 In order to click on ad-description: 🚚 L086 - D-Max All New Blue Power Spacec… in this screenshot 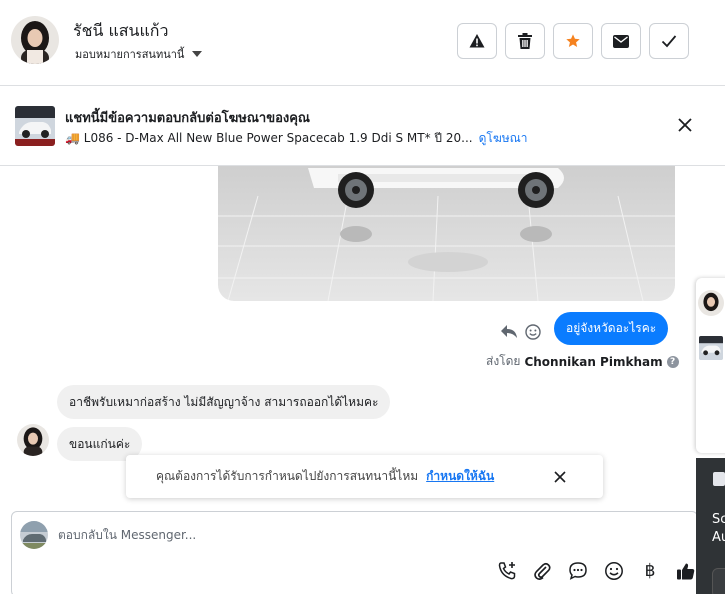, I will do `click(296, 138)`.